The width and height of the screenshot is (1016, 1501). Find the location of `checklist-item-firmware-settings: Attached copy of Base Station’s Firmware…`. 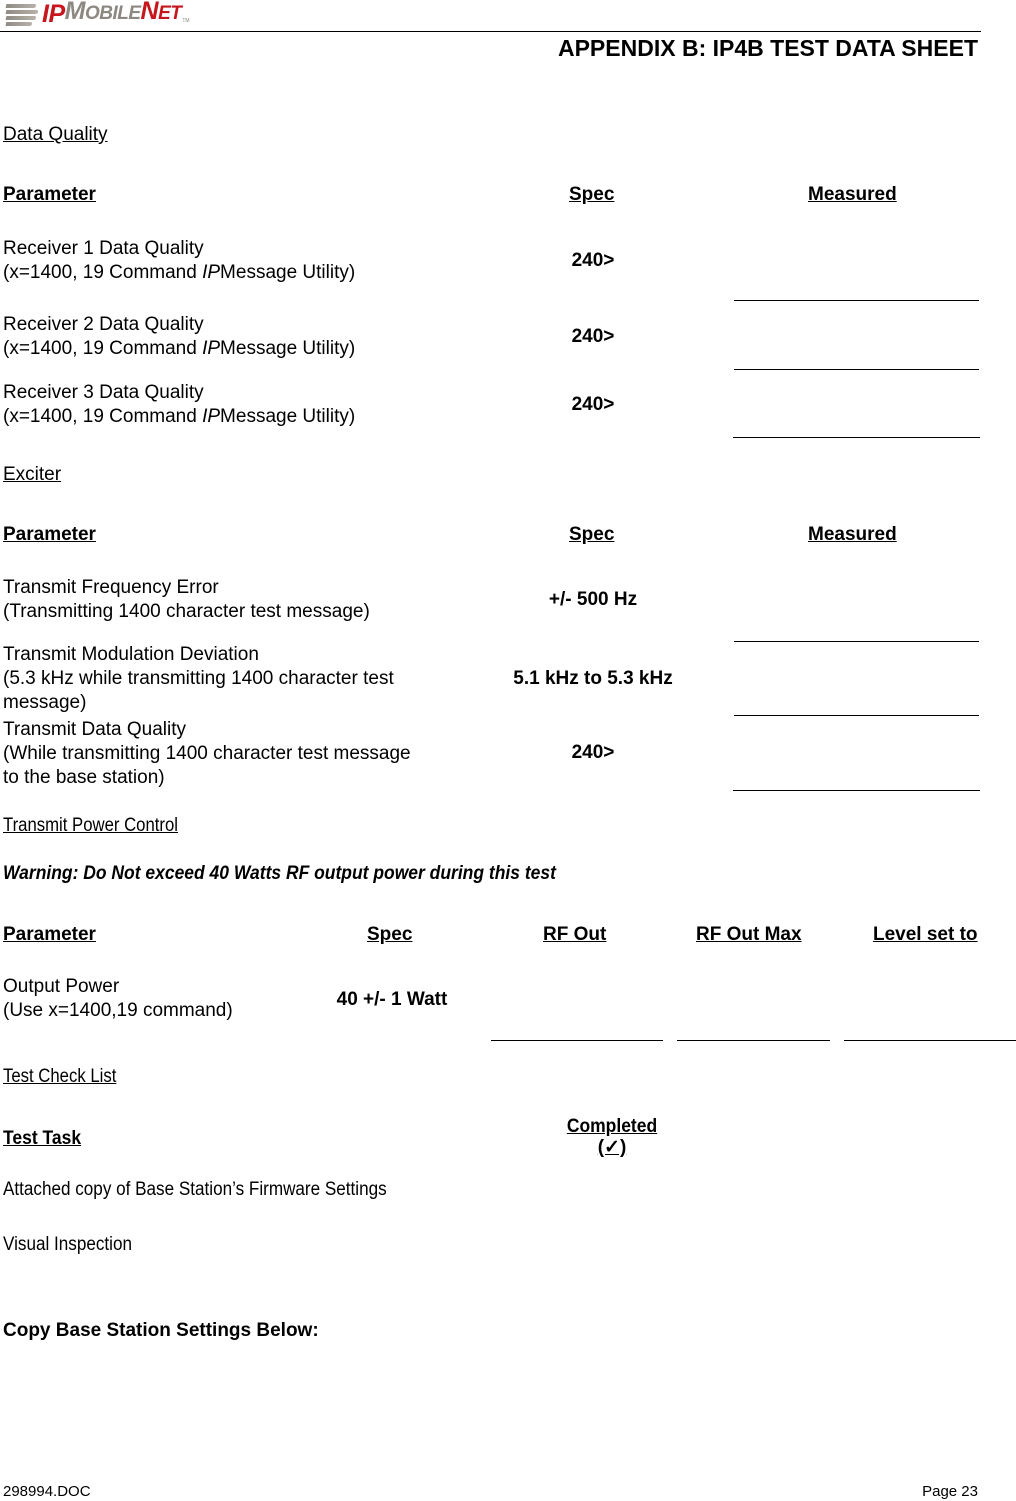

checklist-item-firmware-settings: Attached copy of Base Station’s Firmware… is located at coordinates (195, 1189).